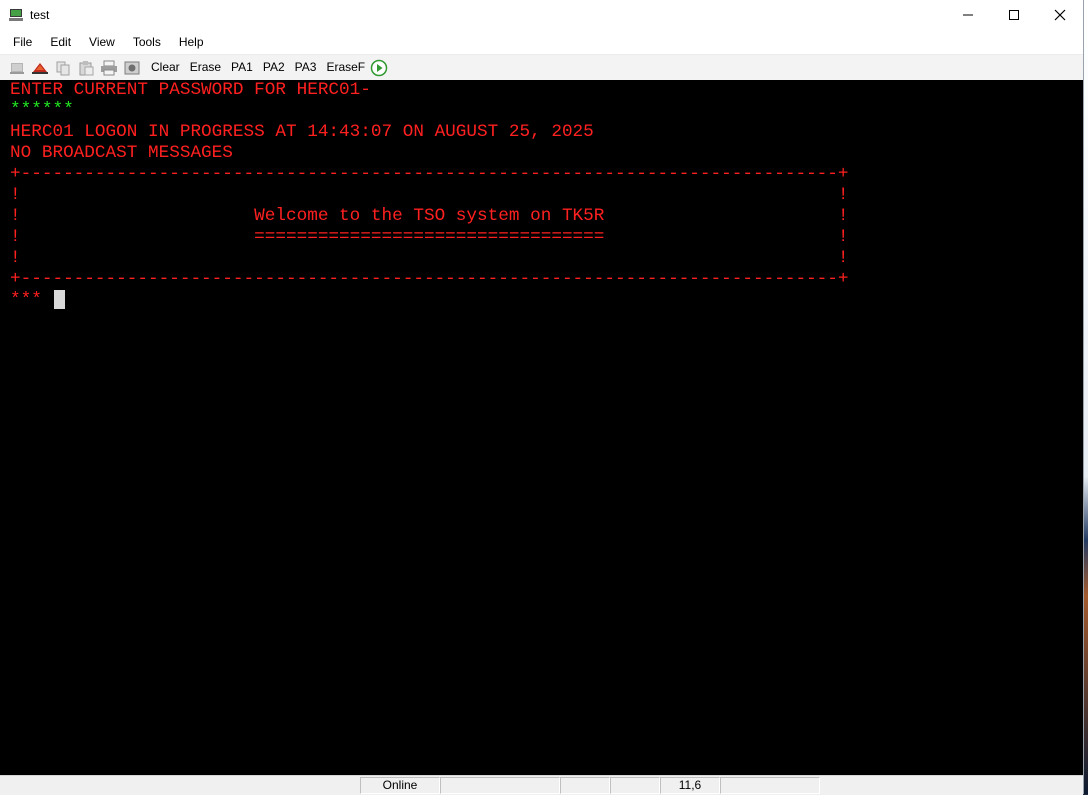 Image resolution: width=1088 pixels, height=795 pixels. What do you see at coordinates (541, 67) in the screenshot?
I see `toolbar: Clear Erase PA1 PA2 PA3 EraseF` at bounding box center [541, 67].